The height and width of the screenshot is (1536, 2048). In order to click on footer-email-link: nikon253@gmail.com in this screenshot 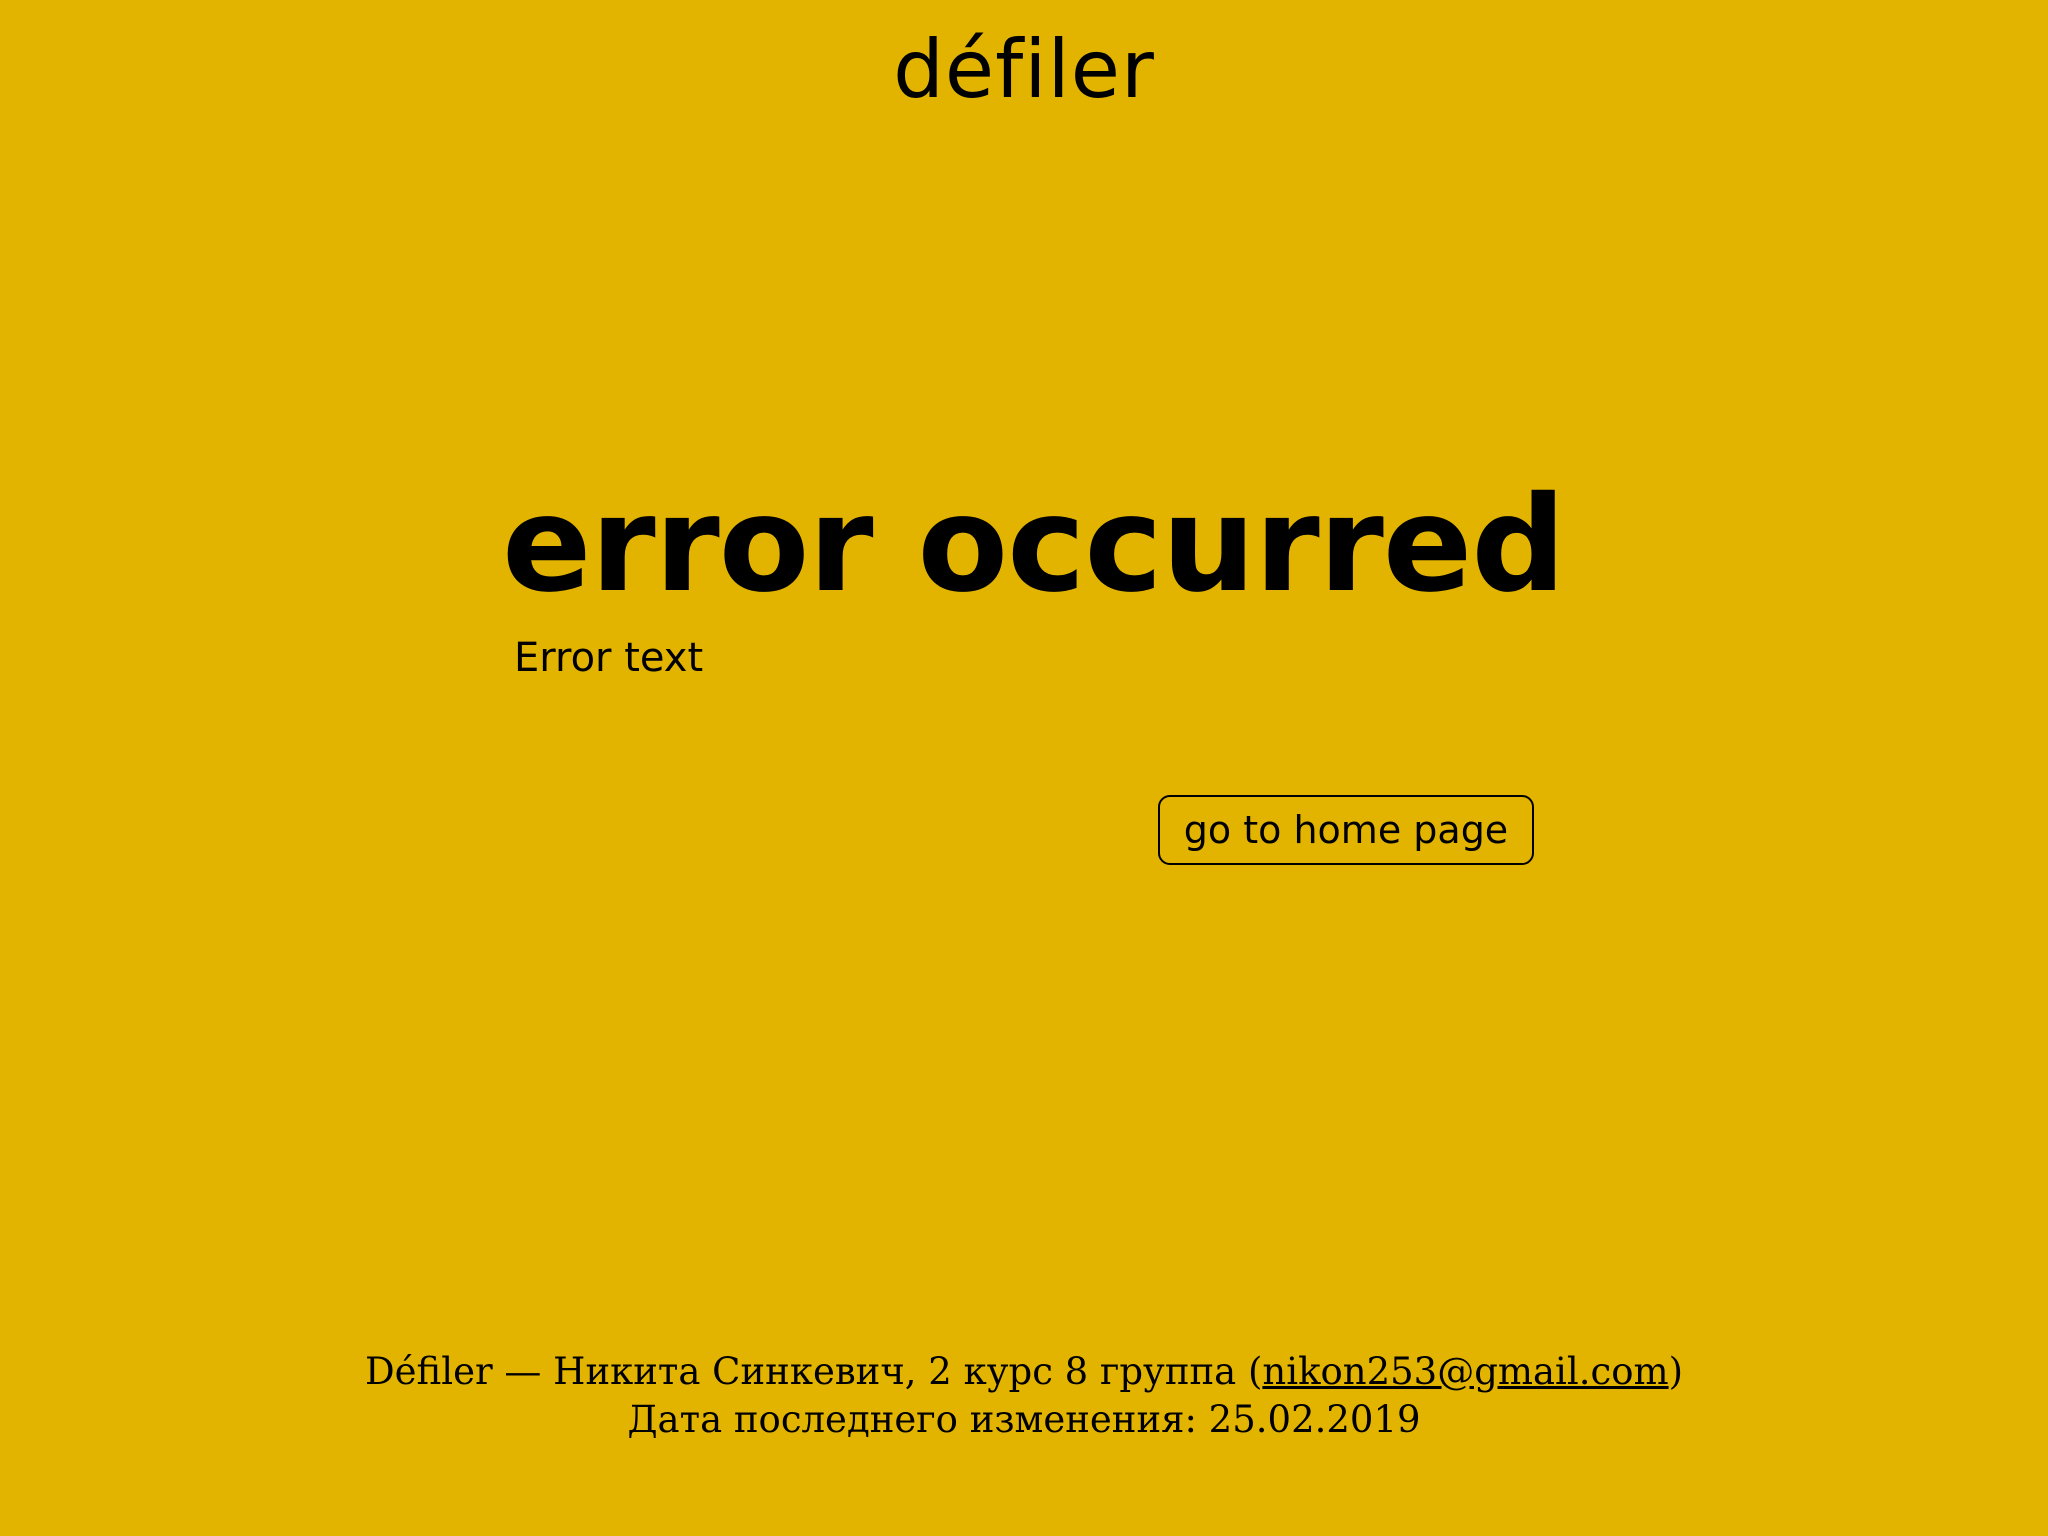, I will do `click(1465, 1371)`.